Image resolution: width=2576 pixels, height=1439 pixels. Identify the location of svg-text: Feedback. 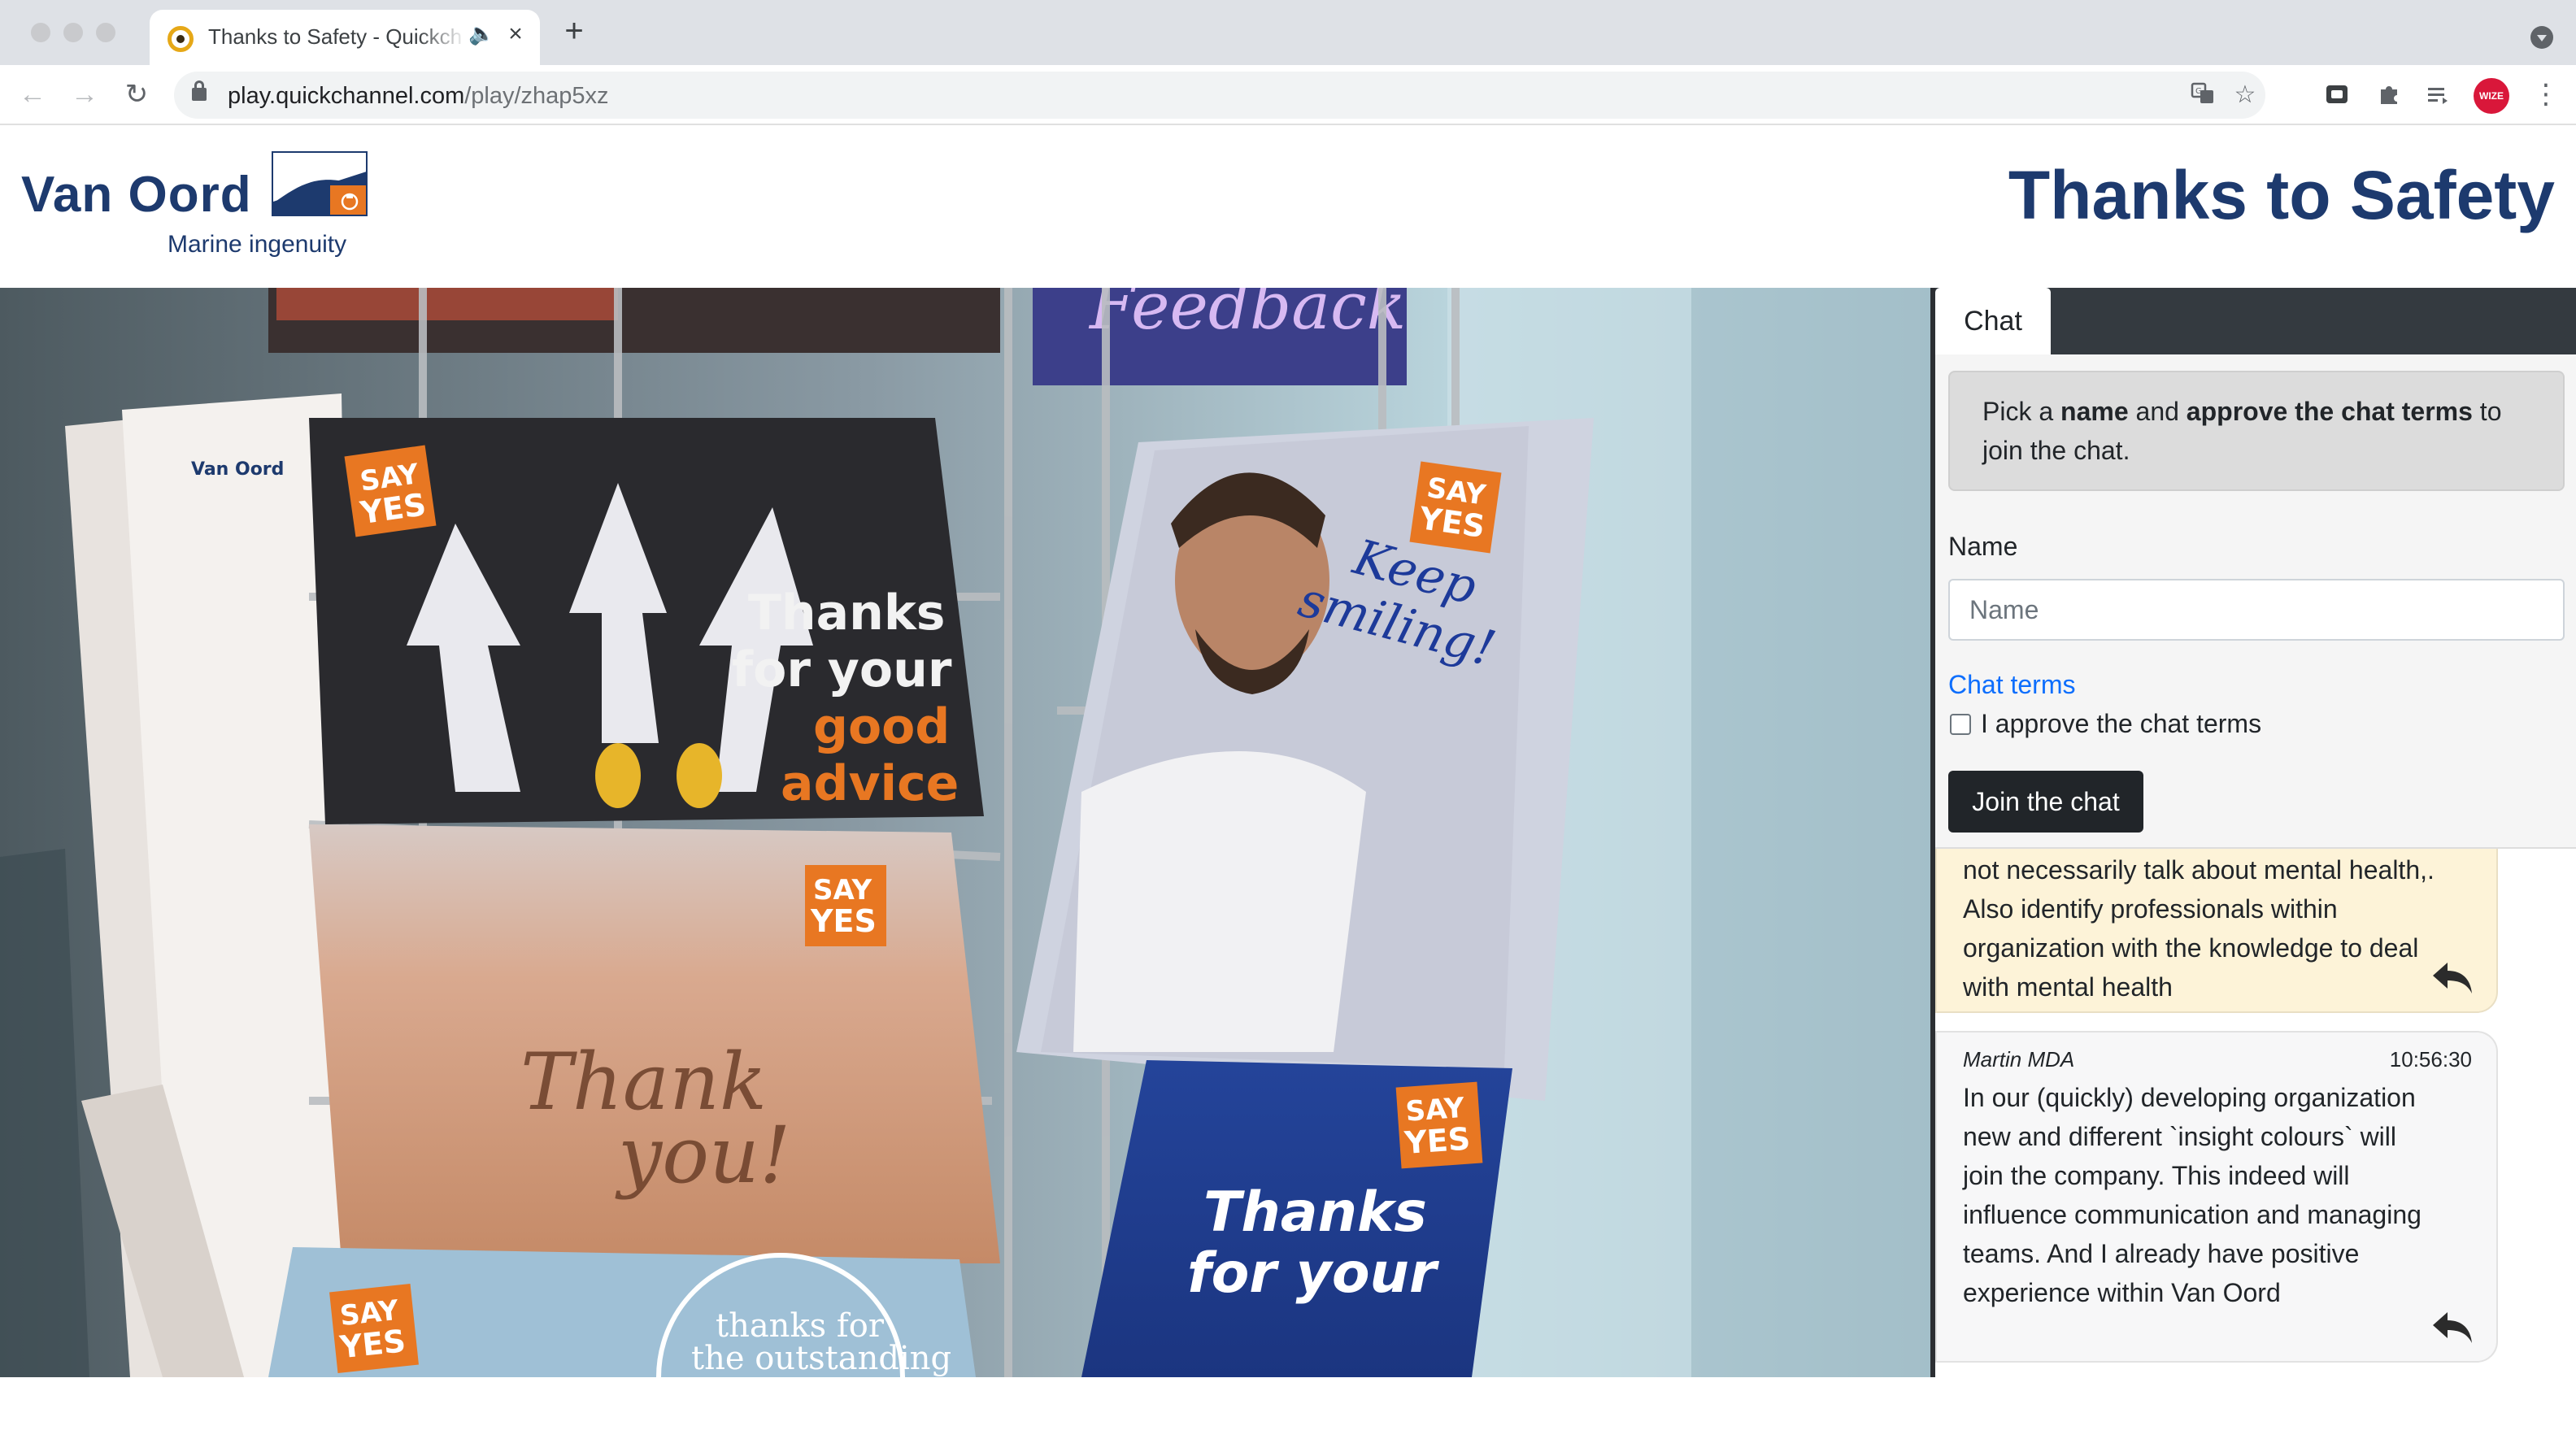
(1247, 316).